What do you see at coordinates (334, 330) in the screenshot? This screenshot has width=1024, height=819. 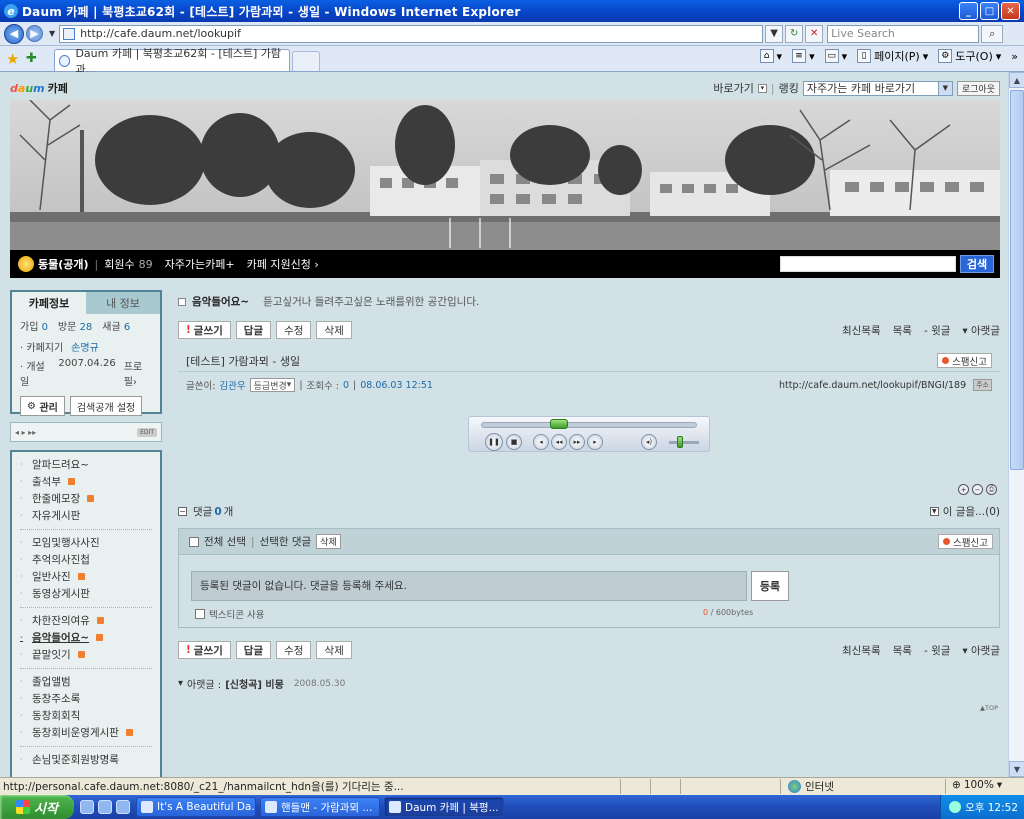 I see `delete-button: 삭제` at bounding box center [334, 330].